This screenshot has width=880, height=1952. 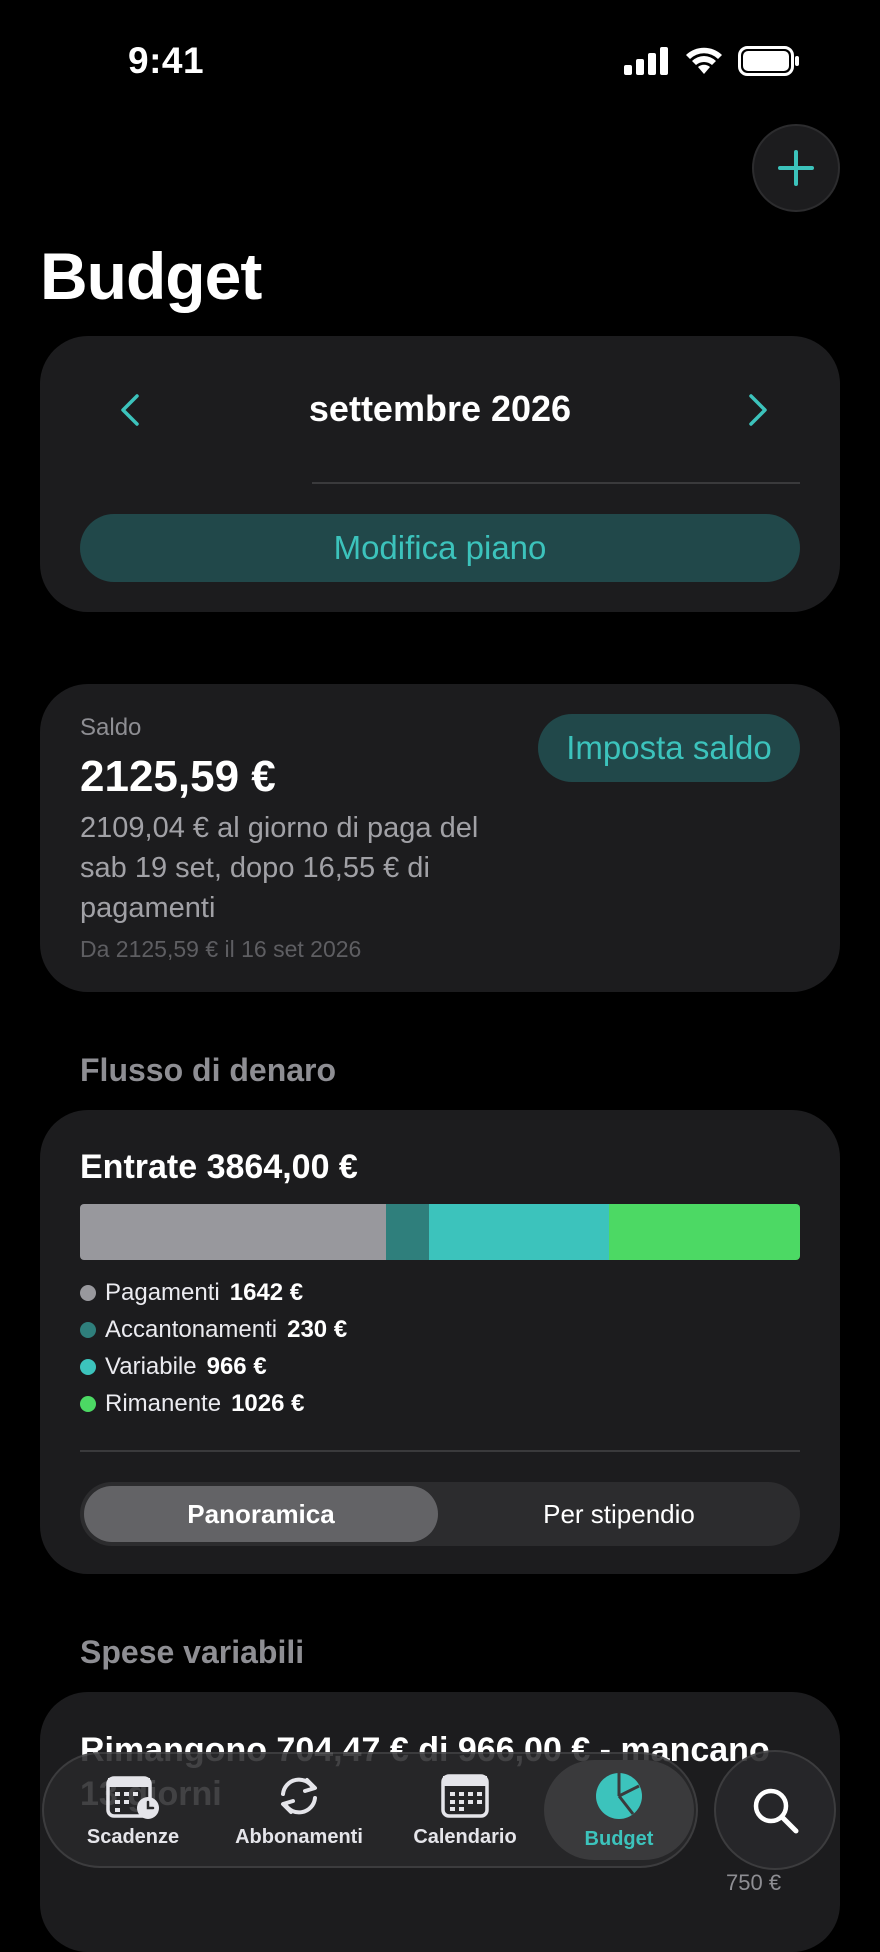 What do you see at coordinates (221, 949) in the screenshot?
I see `balance-from-note: Da 2125,59 € il 16 set 2026` at bounding box center [221, 949].